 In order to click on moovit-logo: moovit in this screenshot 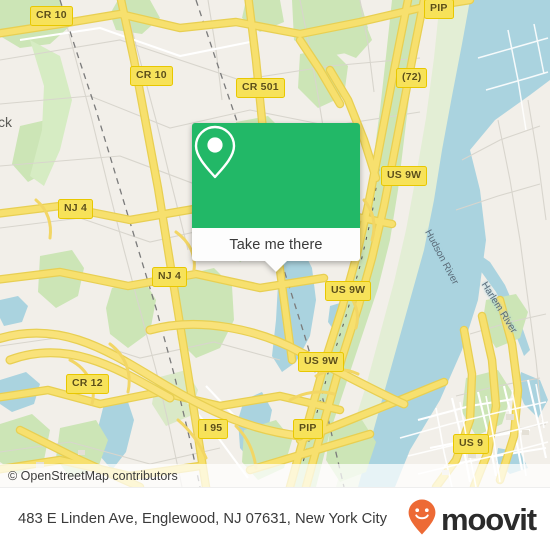, I will do `click(478, 519)`.